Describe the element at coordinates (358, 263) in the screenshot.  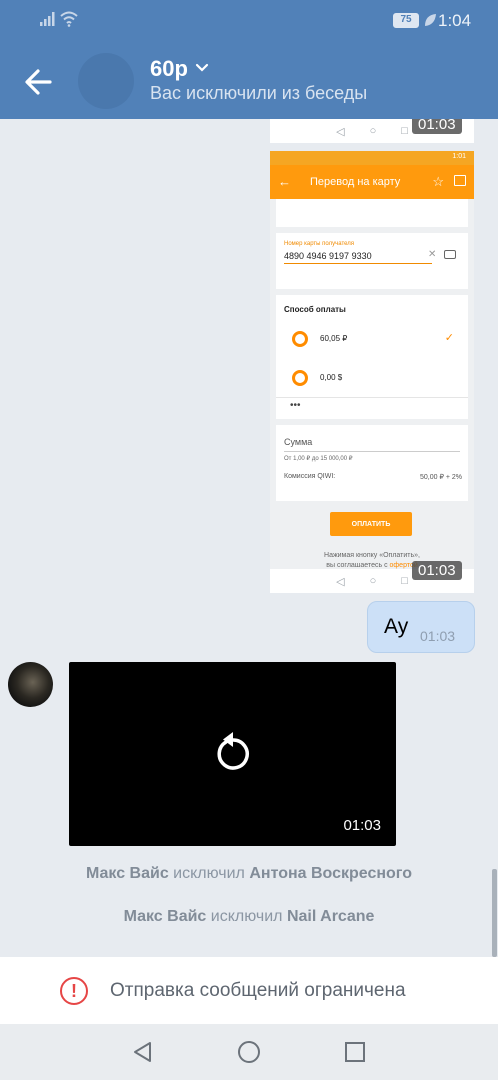
I see `card-underline` at that location.